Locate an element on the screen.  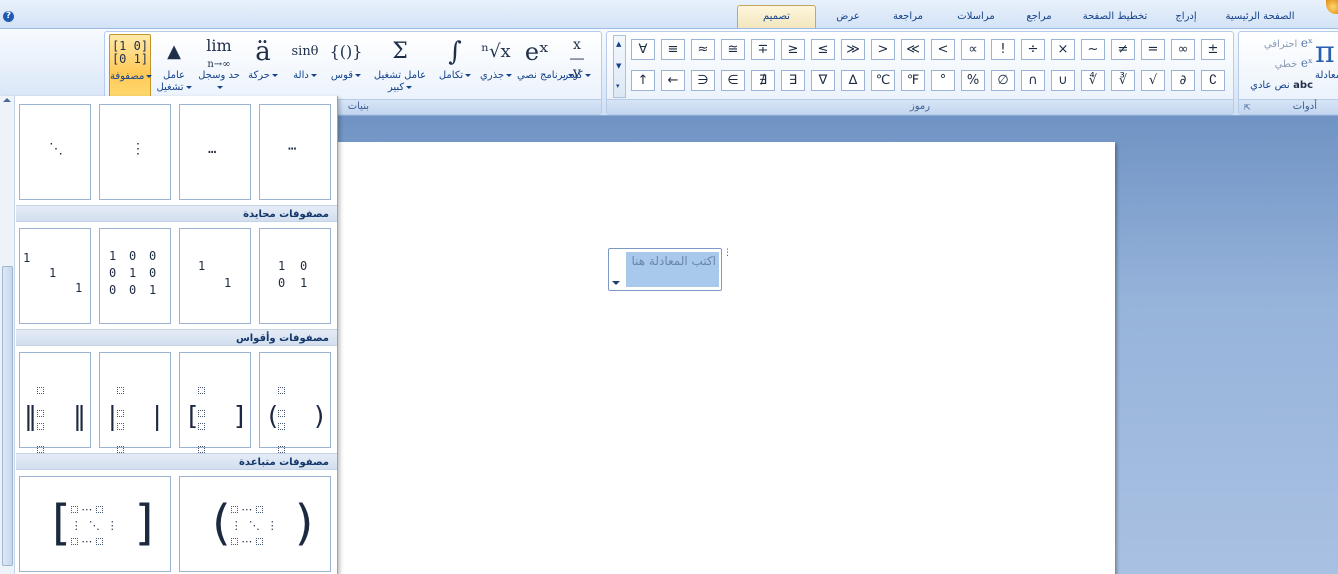
bracketed-matrices-header: مصفوفات وأقواس is located at coordinates (176, 337).